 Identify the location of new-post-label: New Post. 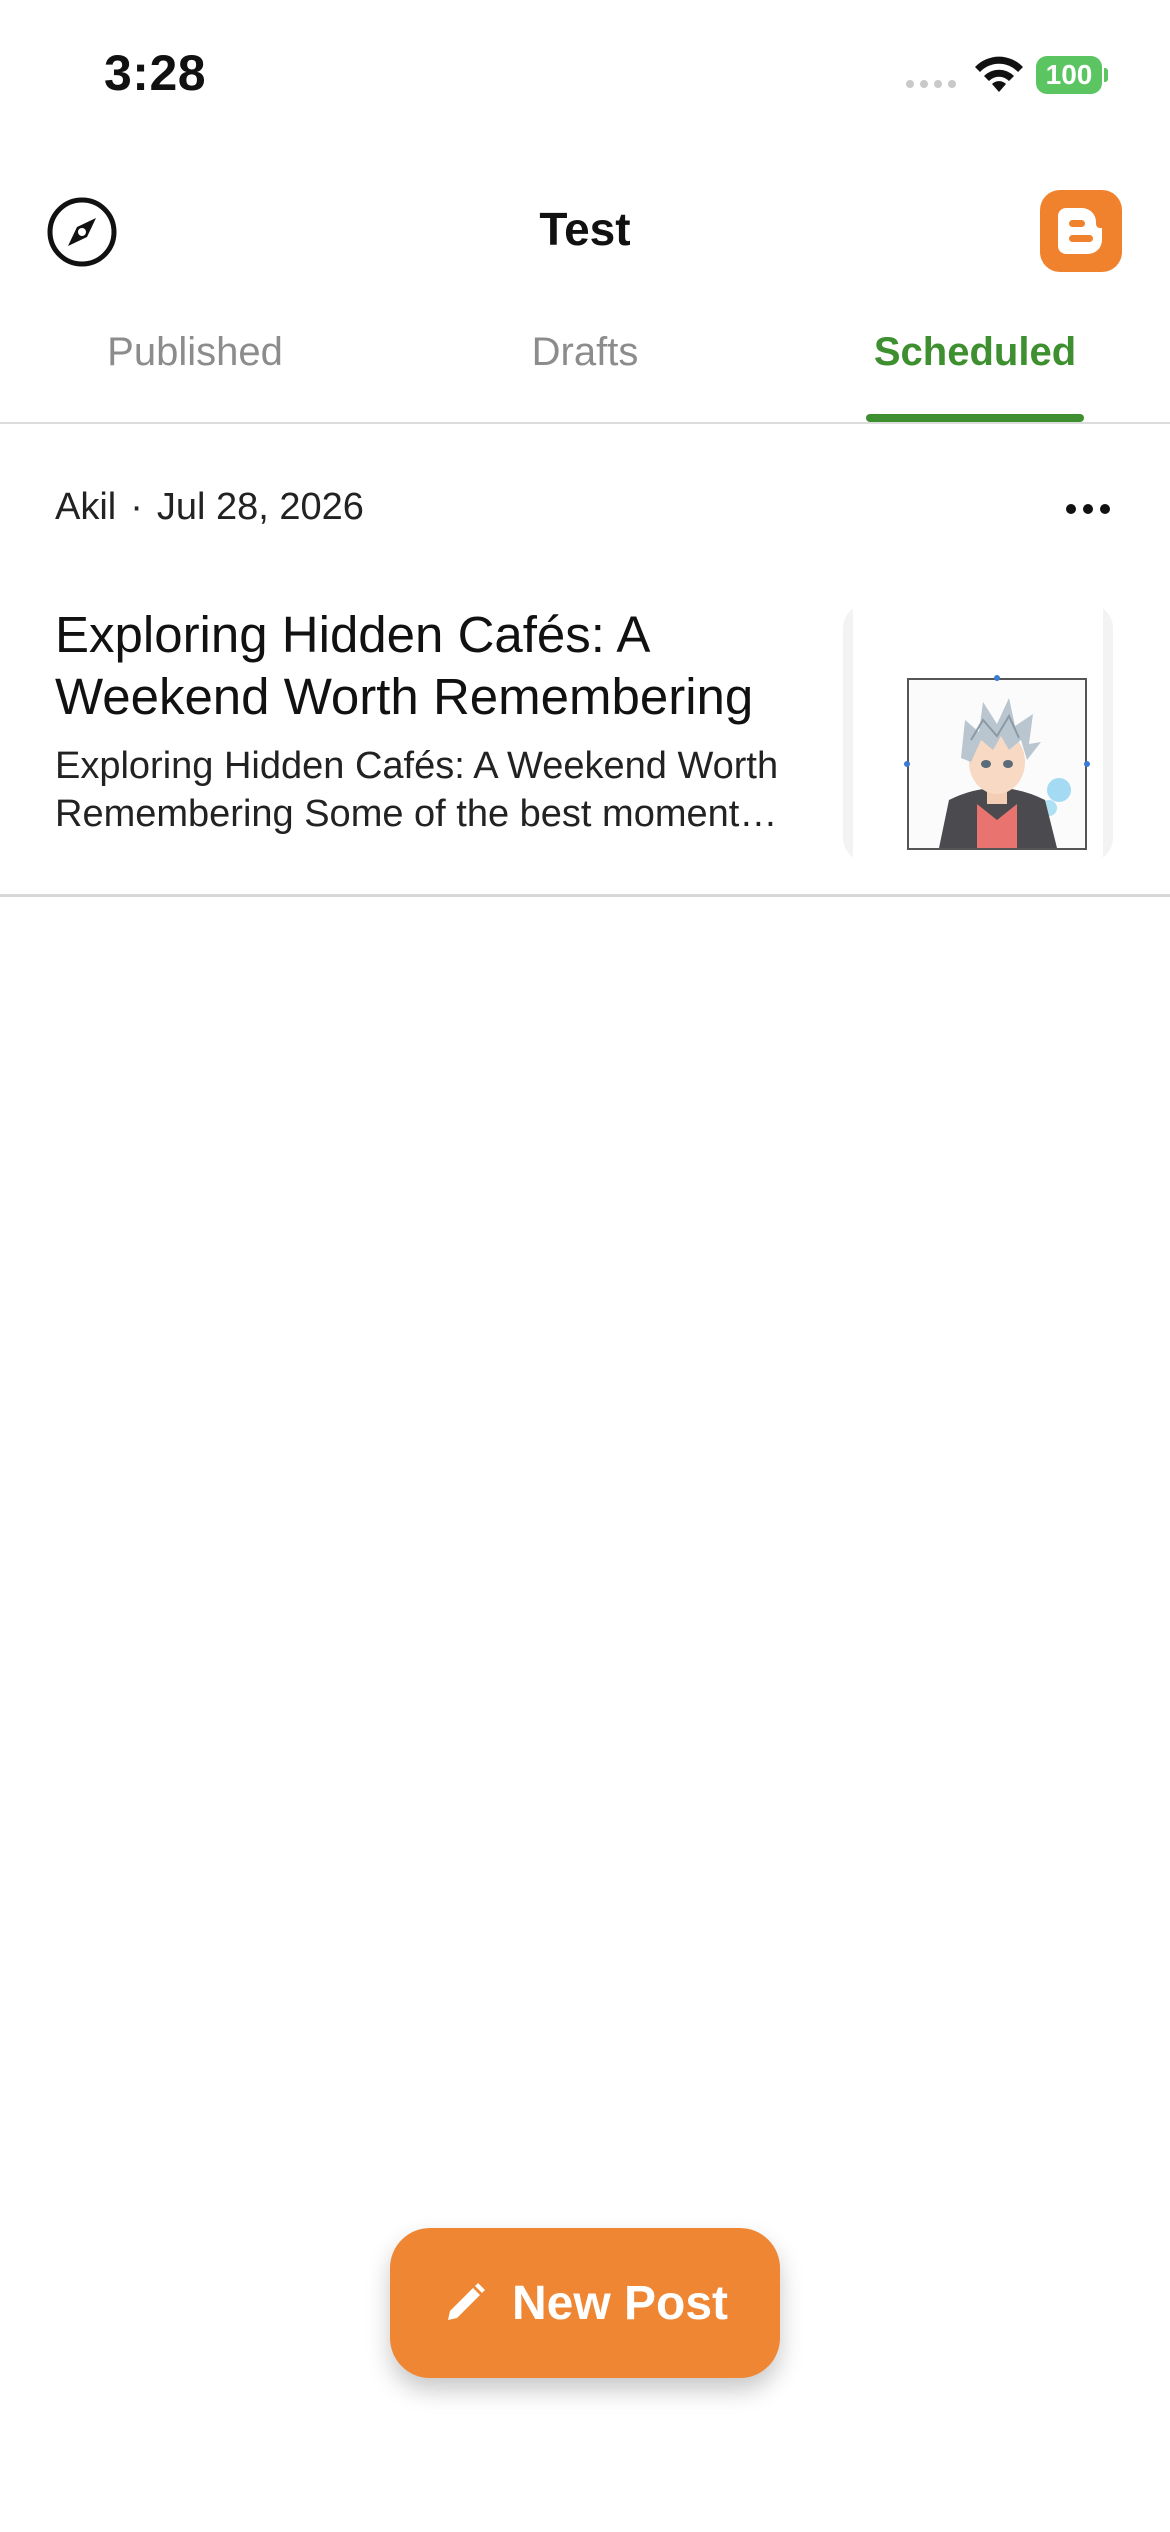
(620, 2303).